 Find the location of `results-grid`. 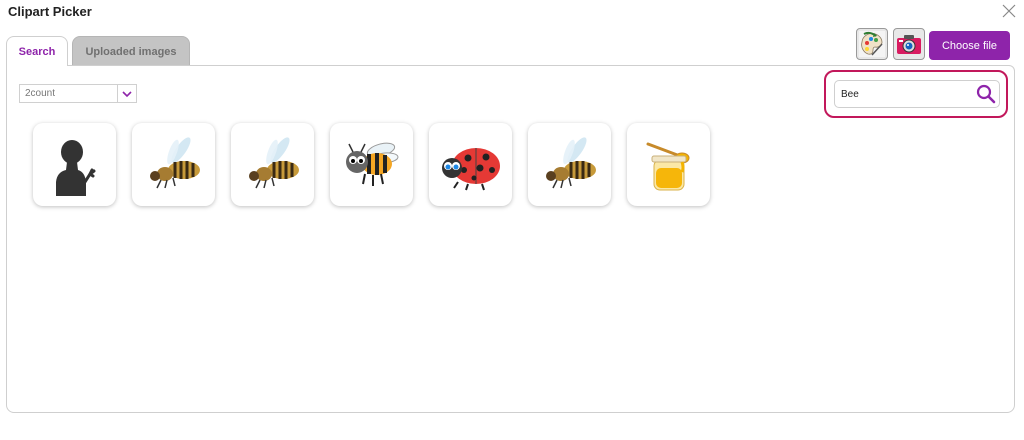

results-grid is located at coordinates (371, 164).